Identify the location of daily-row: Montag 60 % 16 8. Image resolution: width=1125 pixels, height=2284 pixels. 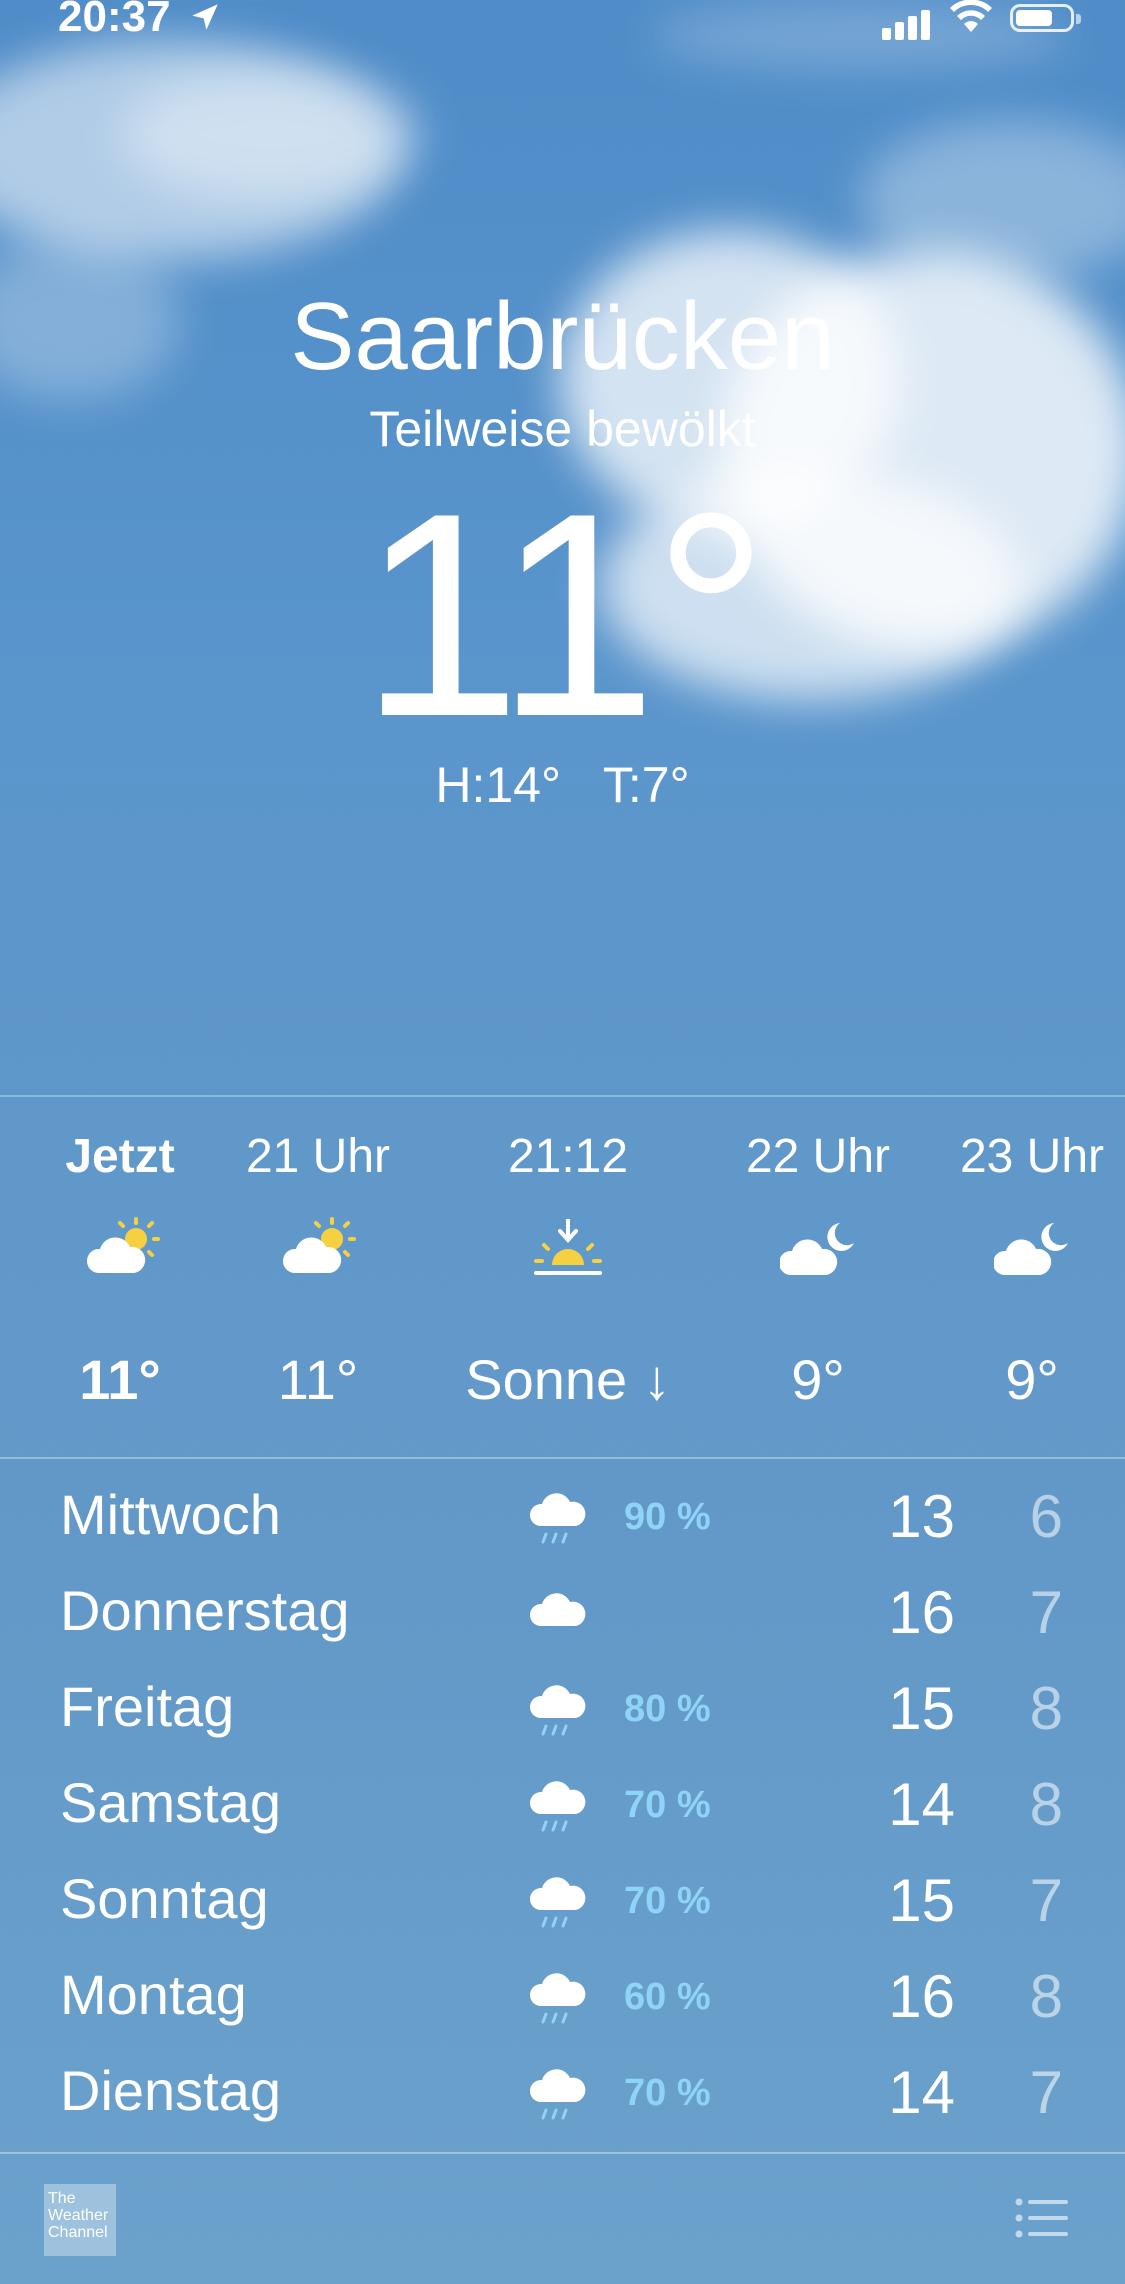
(562, 1998).